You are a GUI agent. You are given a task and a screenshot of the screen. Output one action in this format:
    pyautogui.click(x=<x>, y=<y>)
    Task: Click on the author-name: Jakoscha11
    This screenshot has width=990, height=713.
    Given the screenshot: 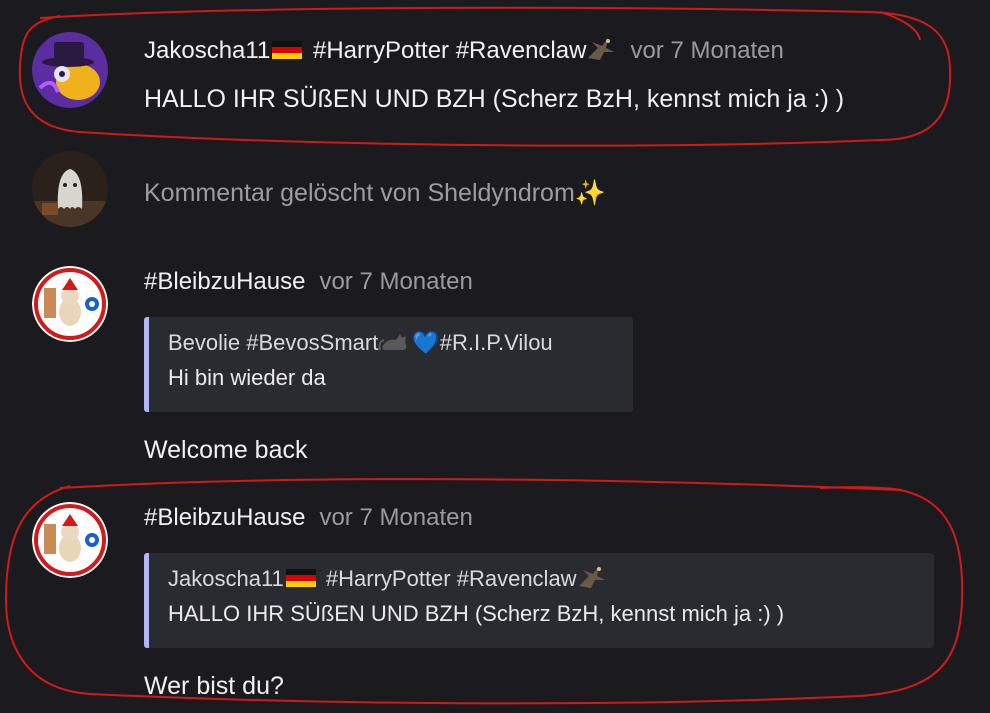 What is the action you would take?
    pyautogui.click(x=207, y=50)
    